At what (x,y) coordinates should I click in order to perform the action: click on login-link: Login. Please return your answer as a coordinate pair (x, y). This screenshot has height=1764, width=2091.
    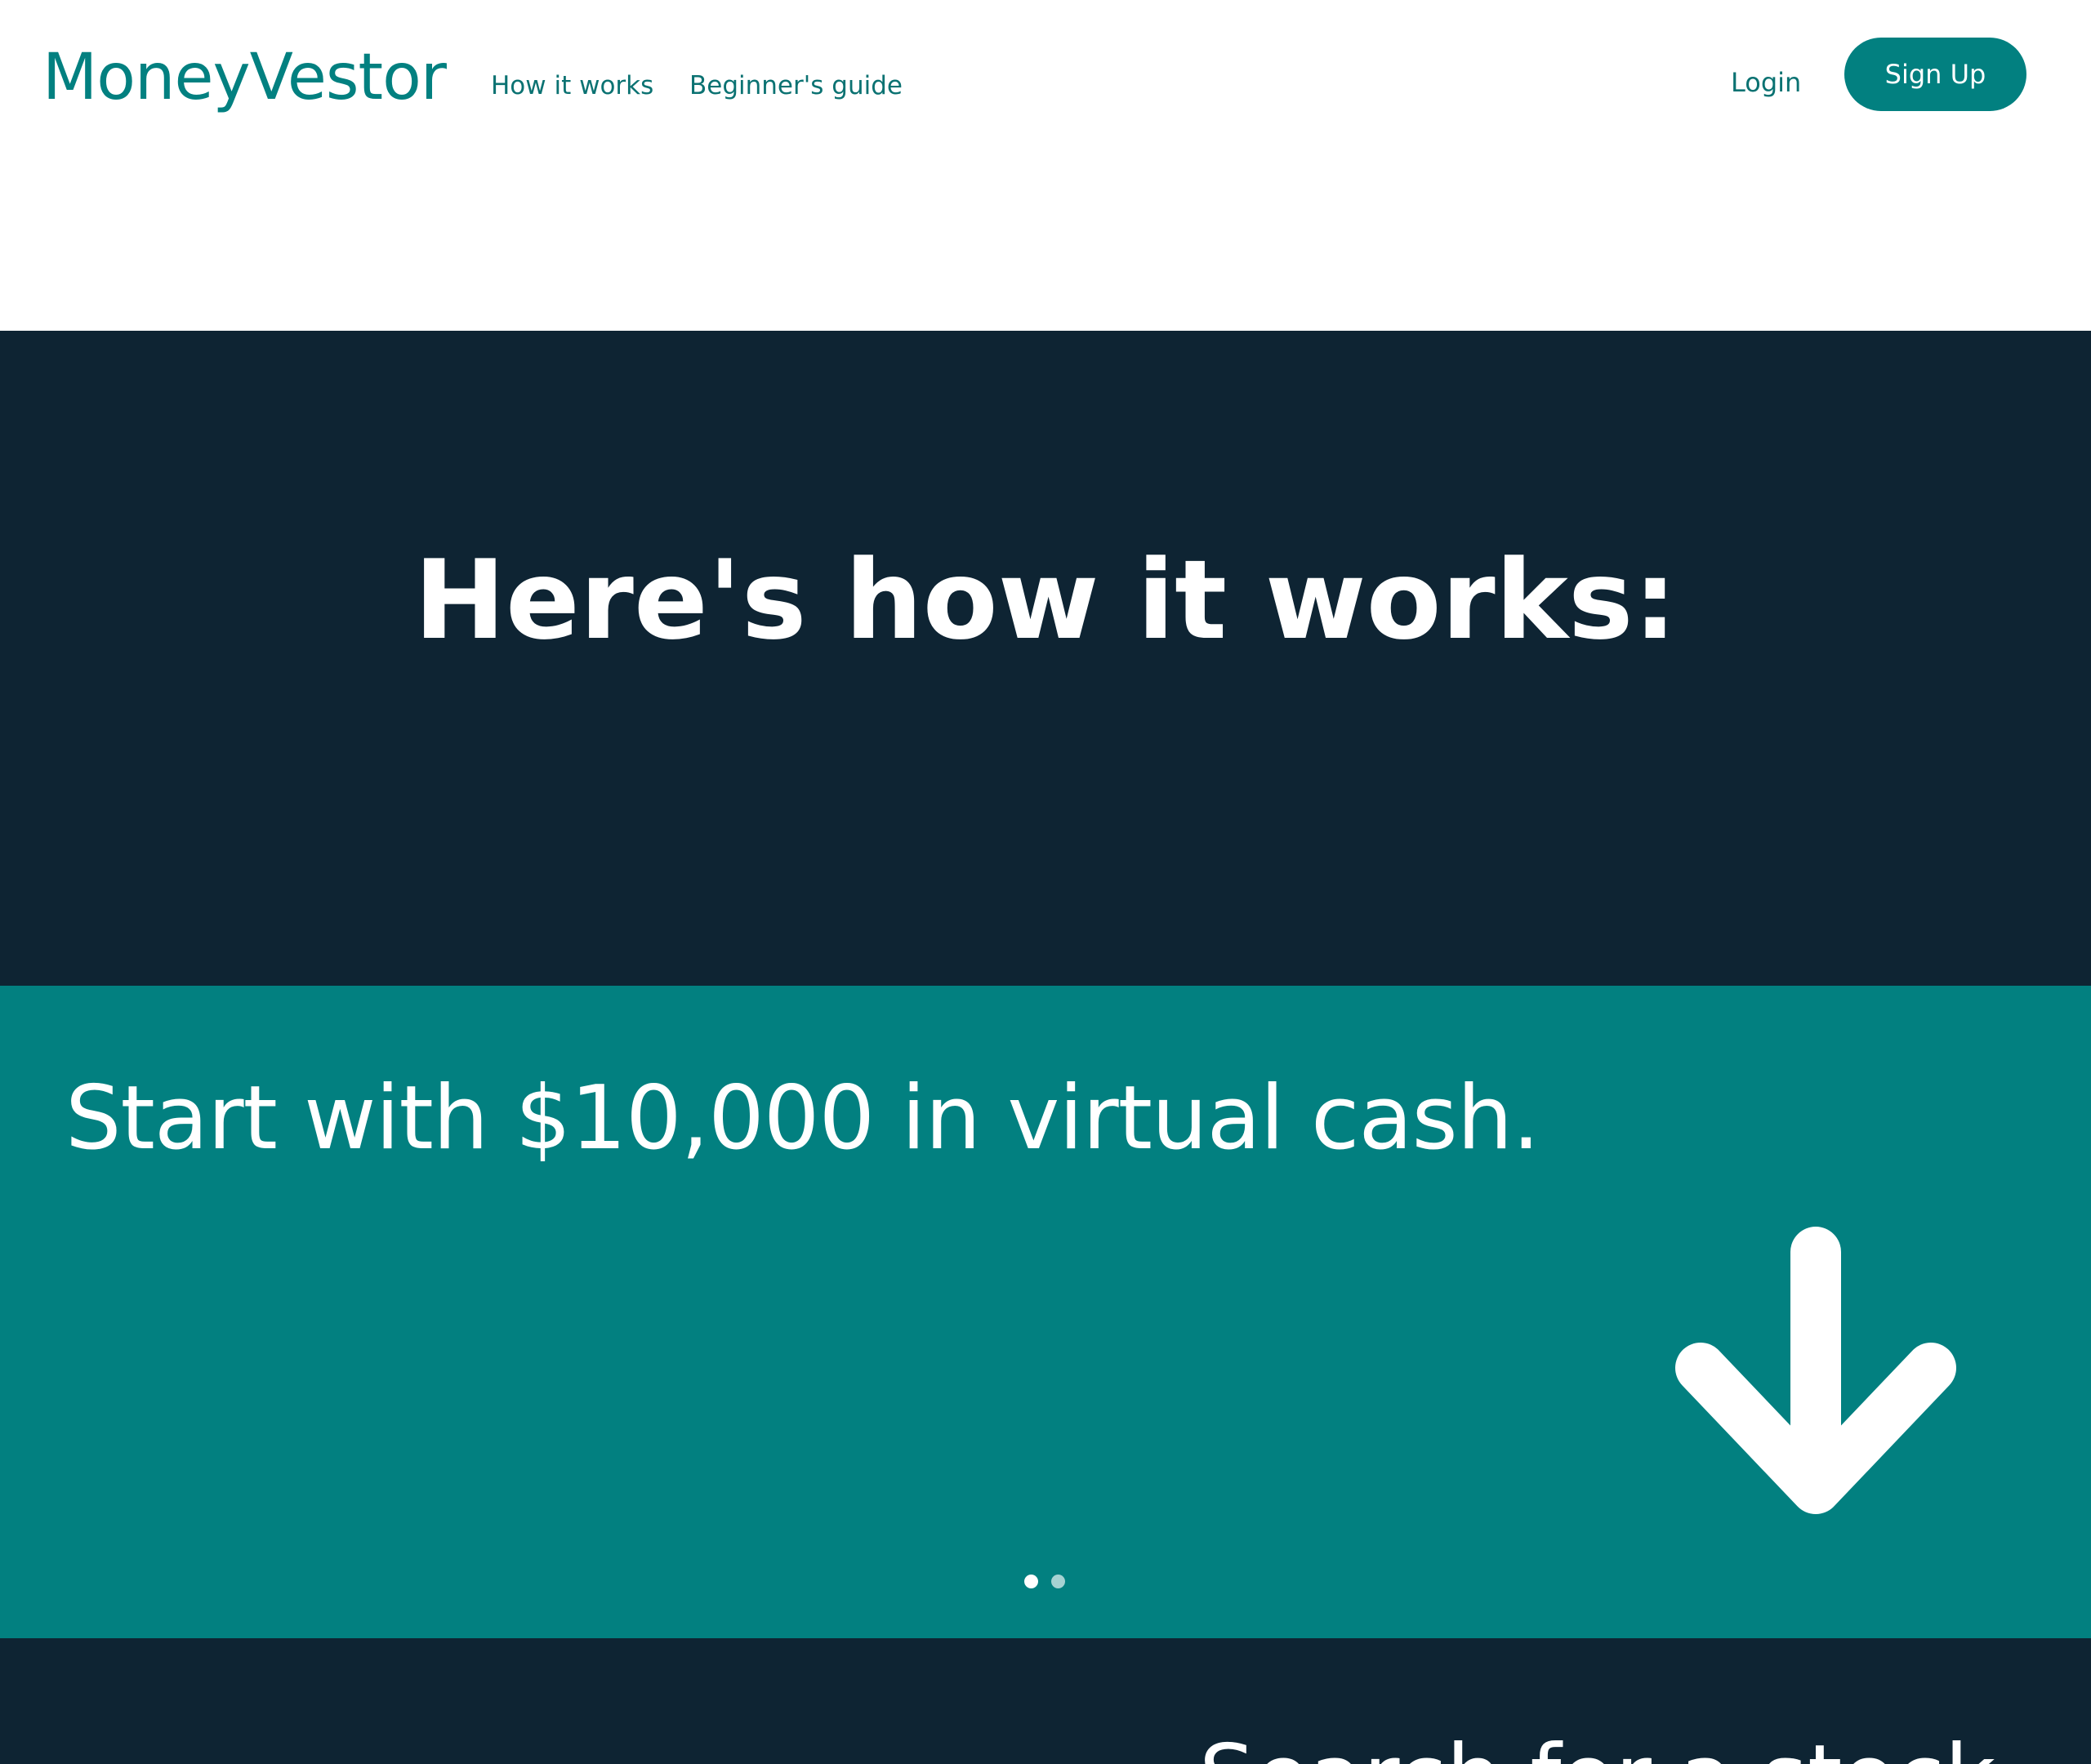
    Looking at the image, I should click on (1766, 82).